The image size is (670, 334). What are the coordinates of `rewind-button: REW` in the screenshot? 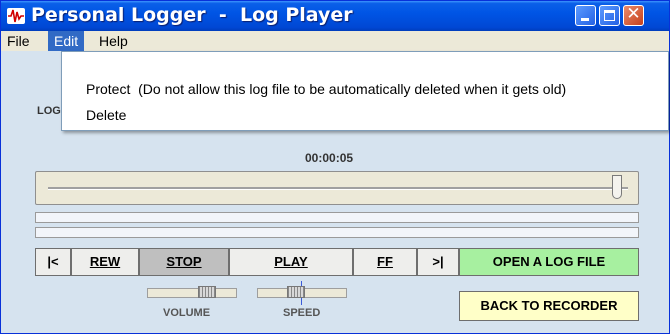 It's located at (105, 262).